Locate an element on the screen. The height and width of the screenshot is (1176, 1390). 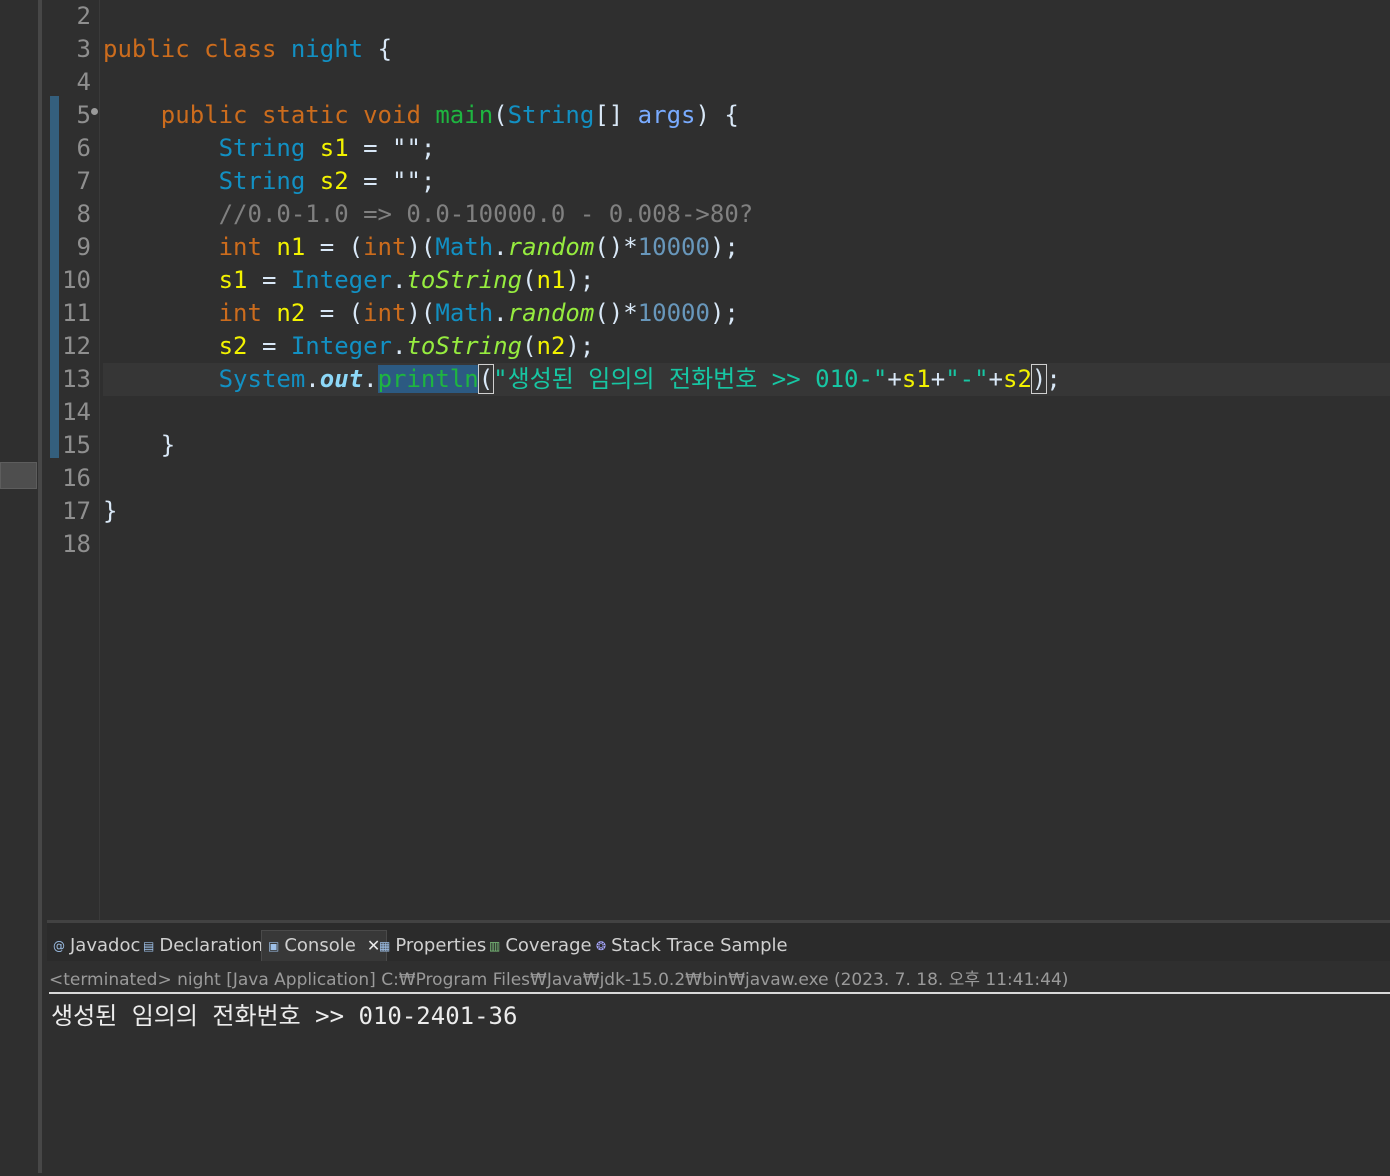
line-number: 13 is located at coordinates (76, 379).